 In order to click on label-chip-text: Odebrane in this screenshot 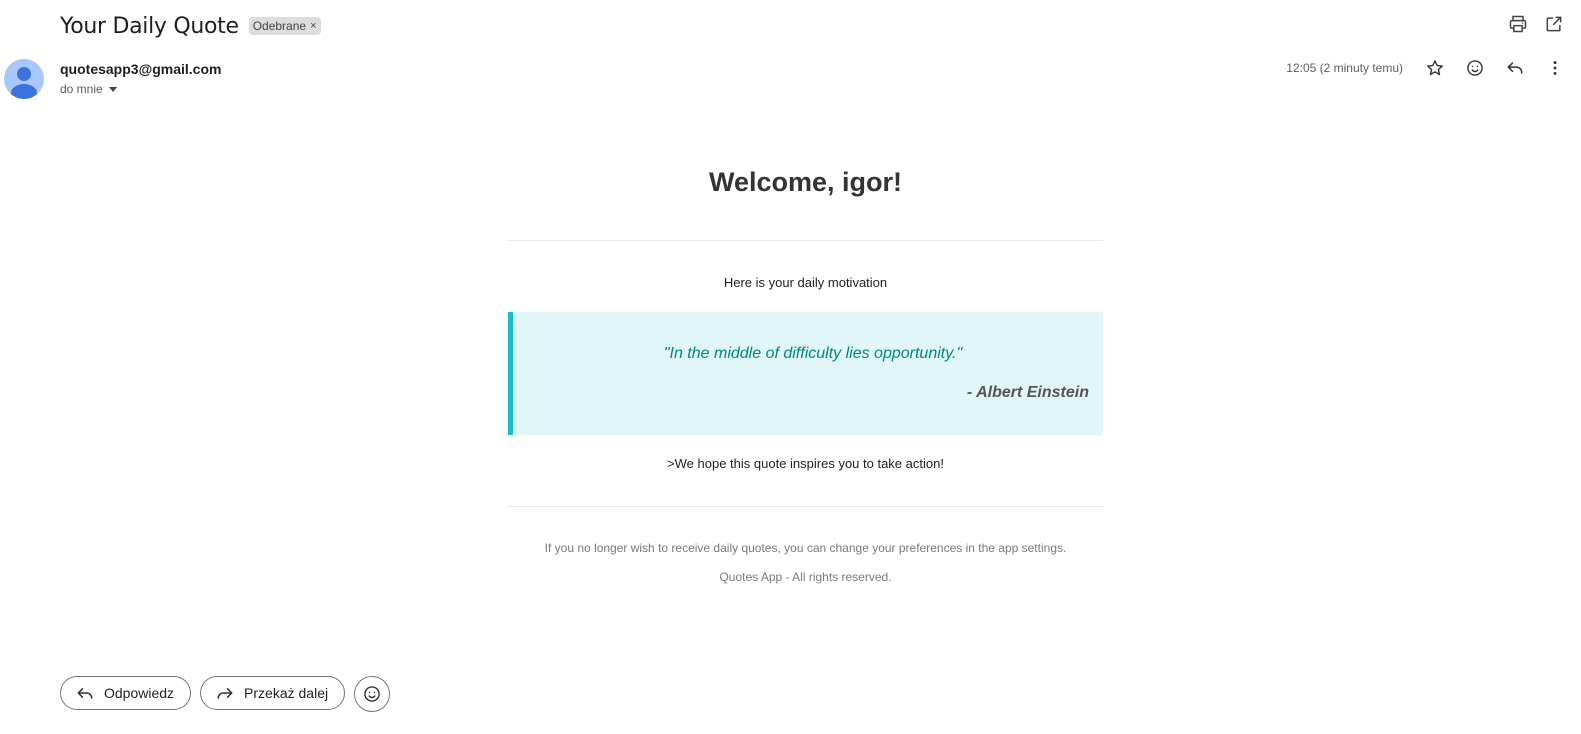, I will do `click(279, 26)`.